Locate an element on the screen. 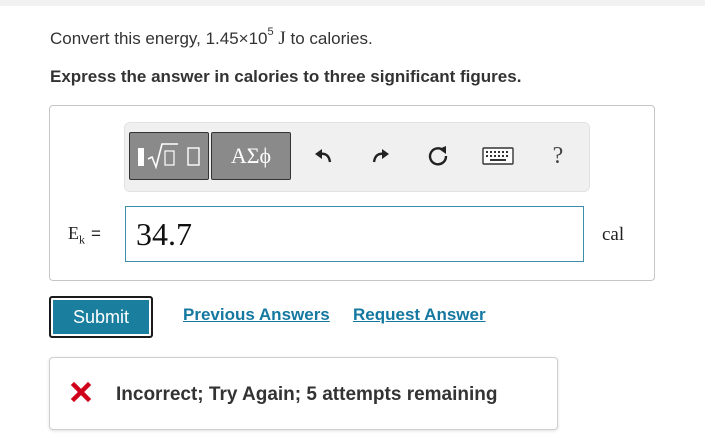 The width and height of the screenshot is (705, 441). help-label: ? is located at coordinates (558, 155).